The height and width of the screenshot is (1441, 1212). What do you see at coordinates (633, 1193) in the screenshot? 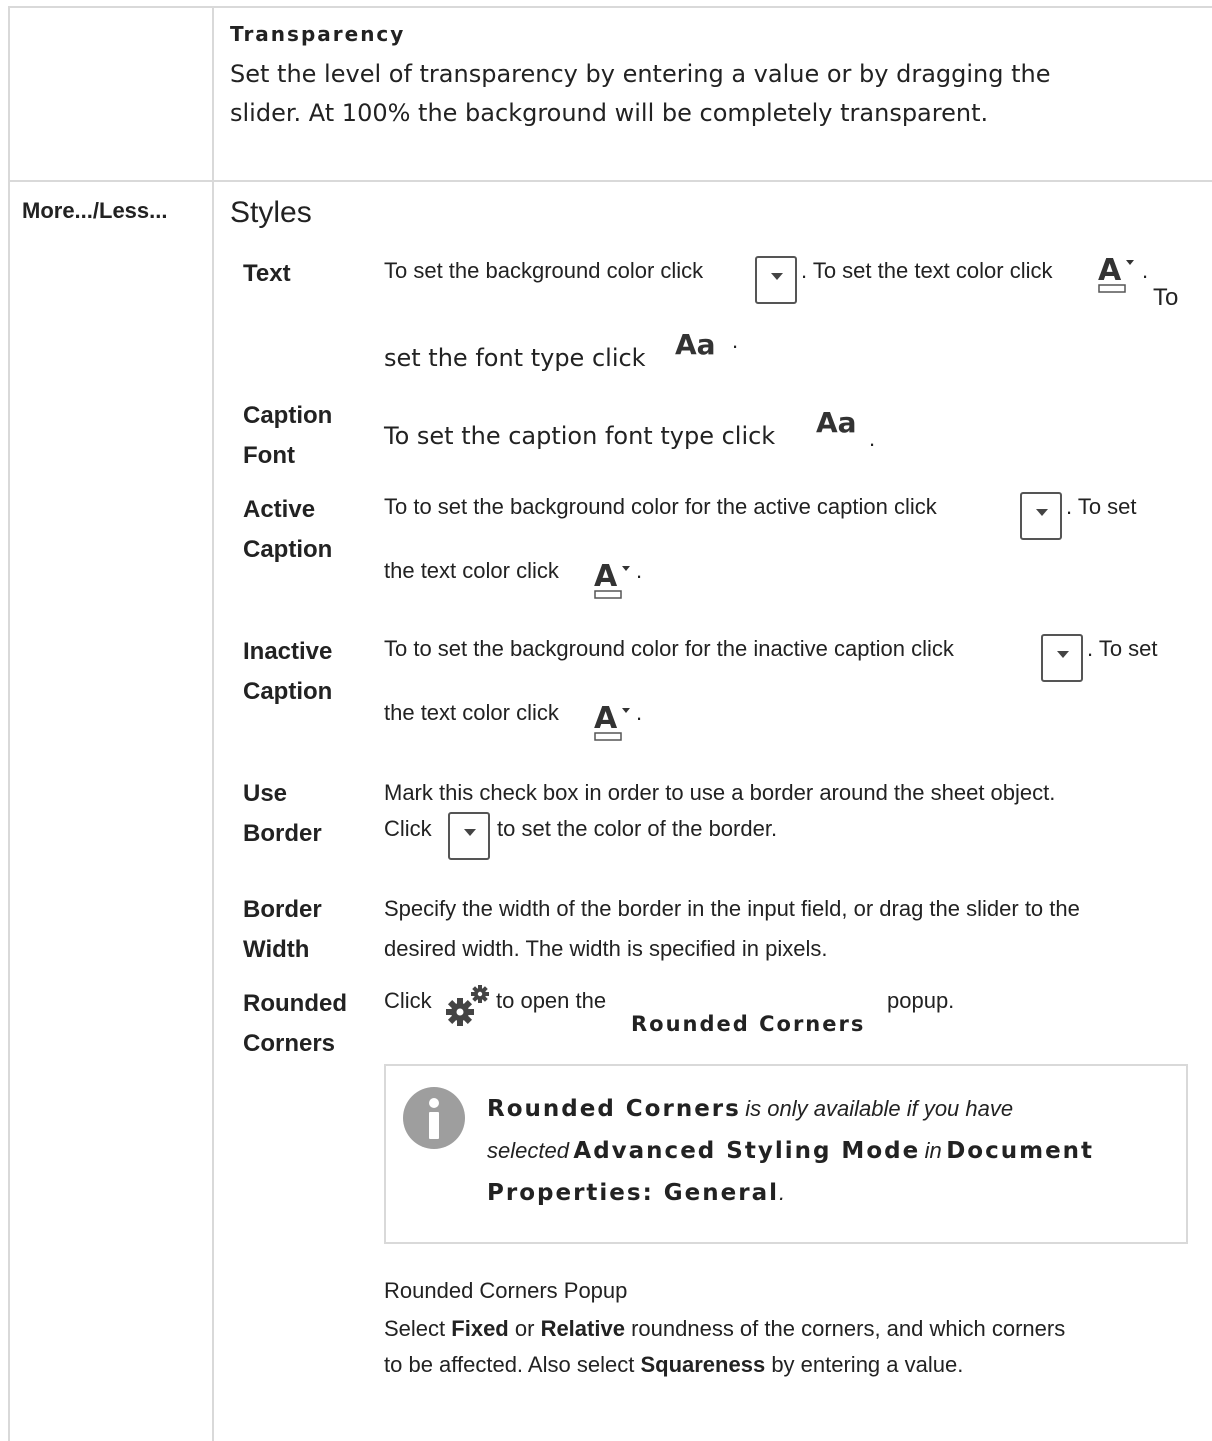
I see `note-bold-properties-general: Properties: General` at bounding box center [633, 1193].